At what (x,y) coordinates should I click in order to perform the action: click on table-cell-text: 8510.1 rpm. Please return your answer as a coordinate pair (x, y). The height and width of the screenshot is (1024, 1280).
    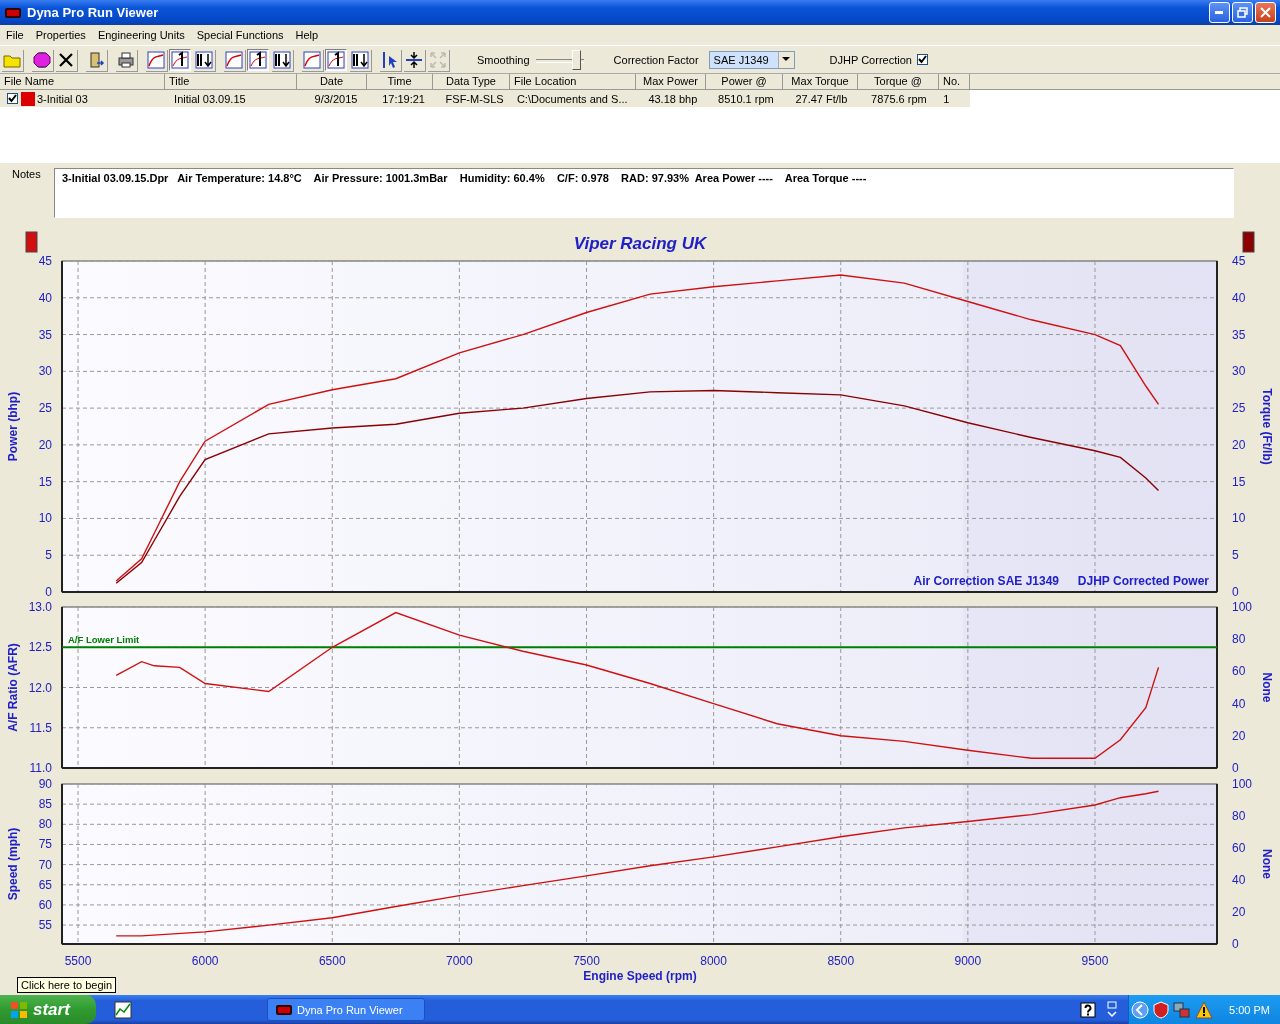
    Looking at the image, I should click on (746, 98).